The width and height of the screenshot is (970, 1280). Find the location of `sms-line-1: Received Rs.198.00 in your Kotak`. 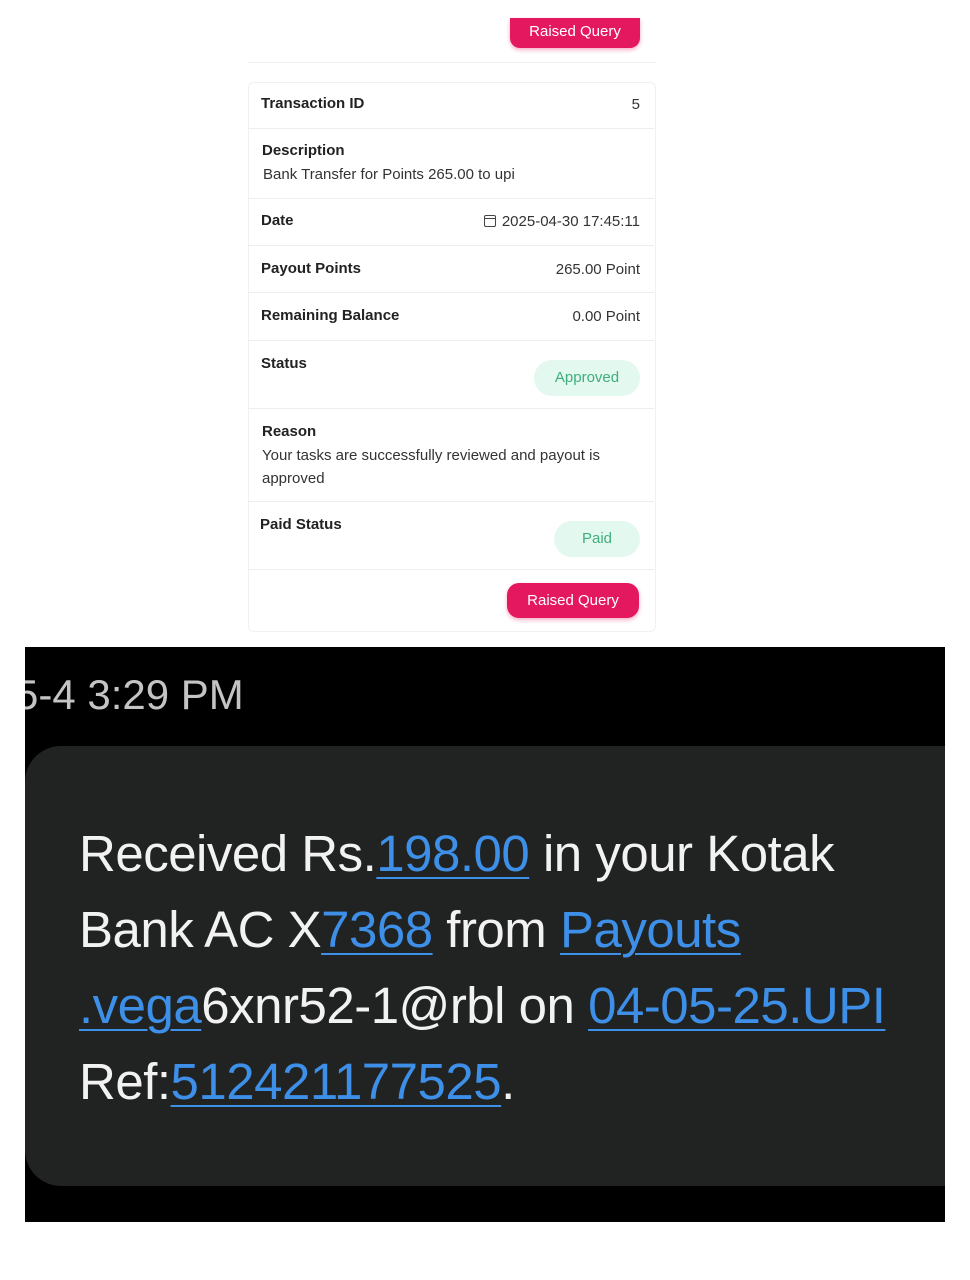

sms-line-1: Received Rs.198.00 in your Kotak is located at coordinates (509, 854).